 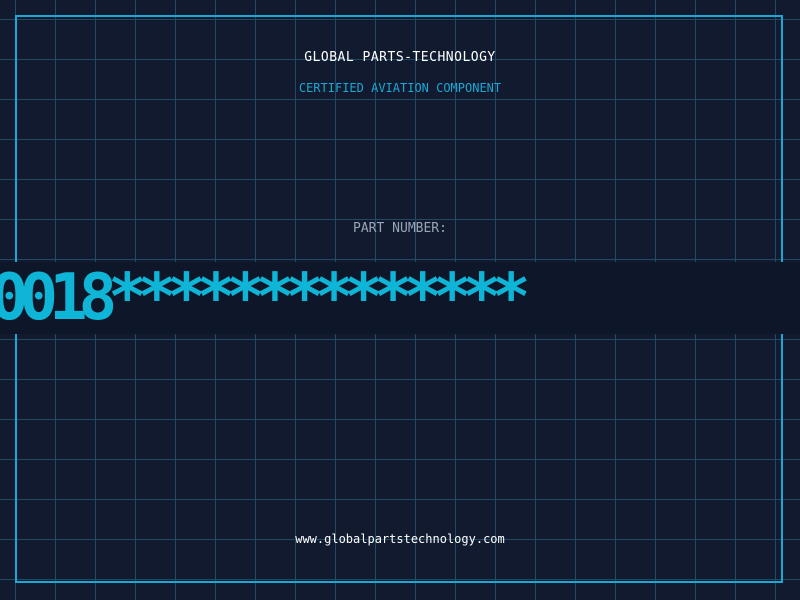 What do you see at coordinates (400, 57) in the screenshot?
I see `brand-name: GLOBAL PARTS-TECHNOLOGY` at bounding box center [400, 57].